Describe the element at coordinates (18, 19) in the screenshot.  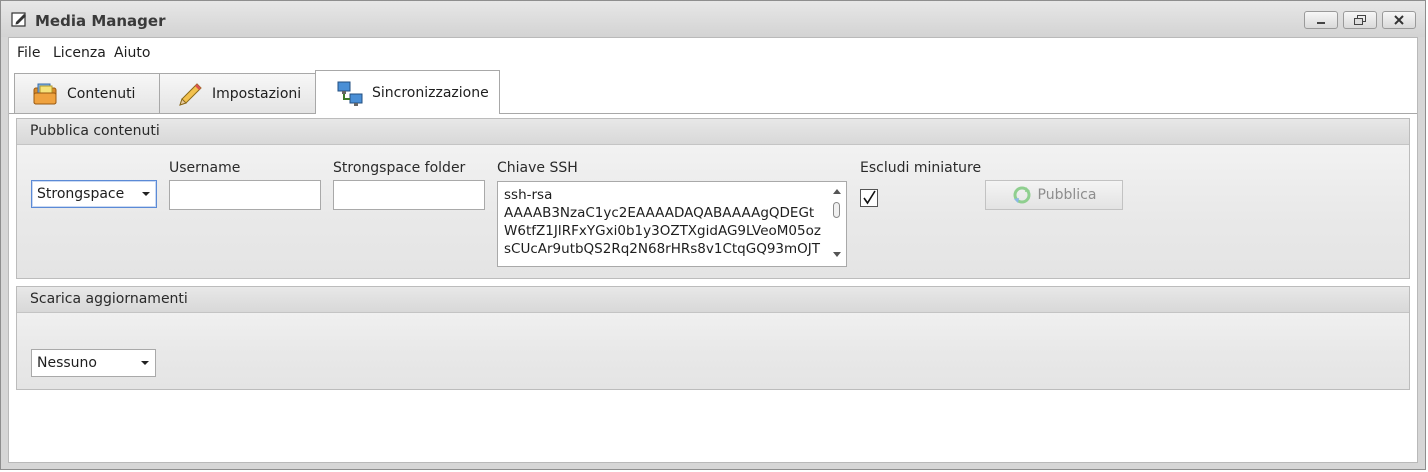
I see `app-edit-icon` at that location.